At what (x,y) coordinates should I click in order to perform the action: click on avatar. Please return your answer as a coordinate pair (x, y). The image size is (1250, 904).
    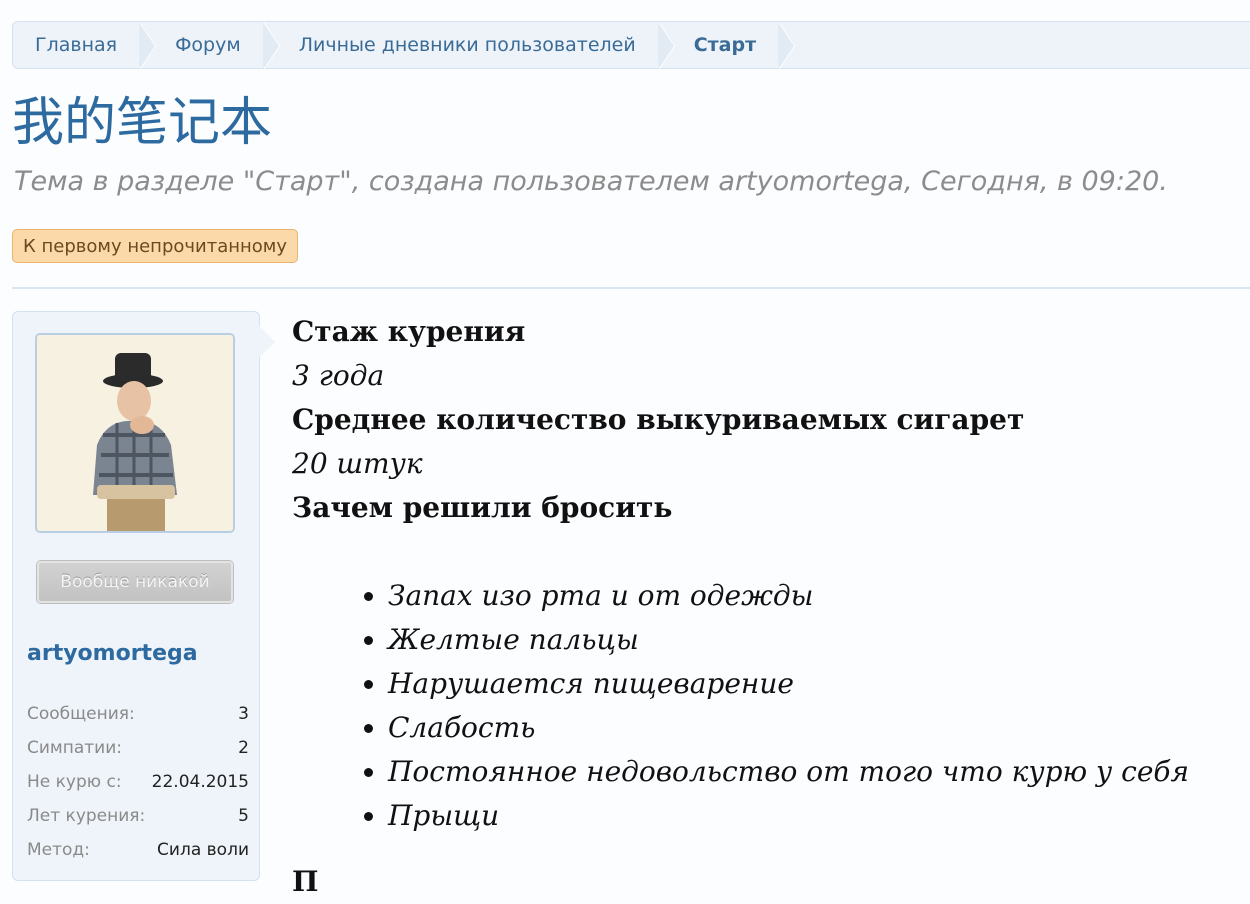
    Looking at the image, I should click on (135, 433).